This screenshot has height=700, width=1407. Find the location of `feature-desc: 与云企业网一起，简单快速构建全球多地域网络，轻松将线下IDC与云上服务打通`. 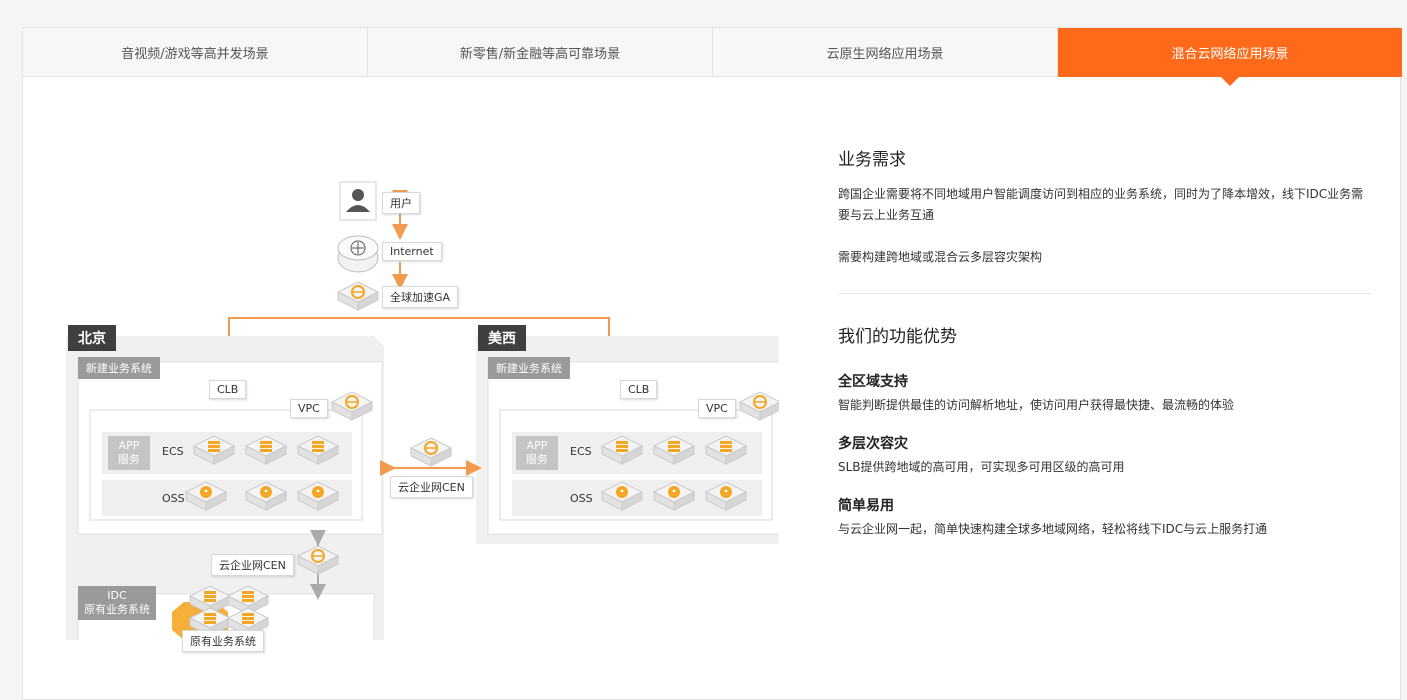

feature-desc: 与云企业网一起，简单快速构建全球多地域网络，轻松将线下IDC与云上服务打通 is located at coordinates (1053, 529).